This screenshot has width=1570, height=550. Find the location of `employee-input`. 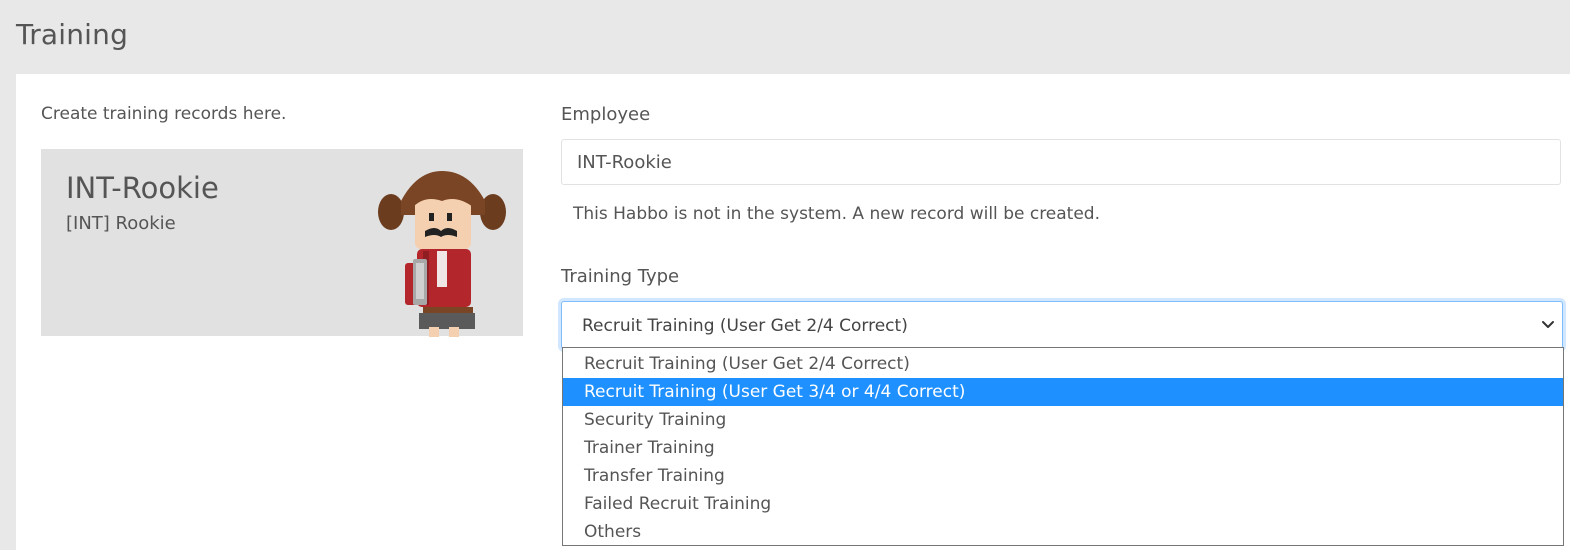

employee-input is located at coordinates (1061, 162).